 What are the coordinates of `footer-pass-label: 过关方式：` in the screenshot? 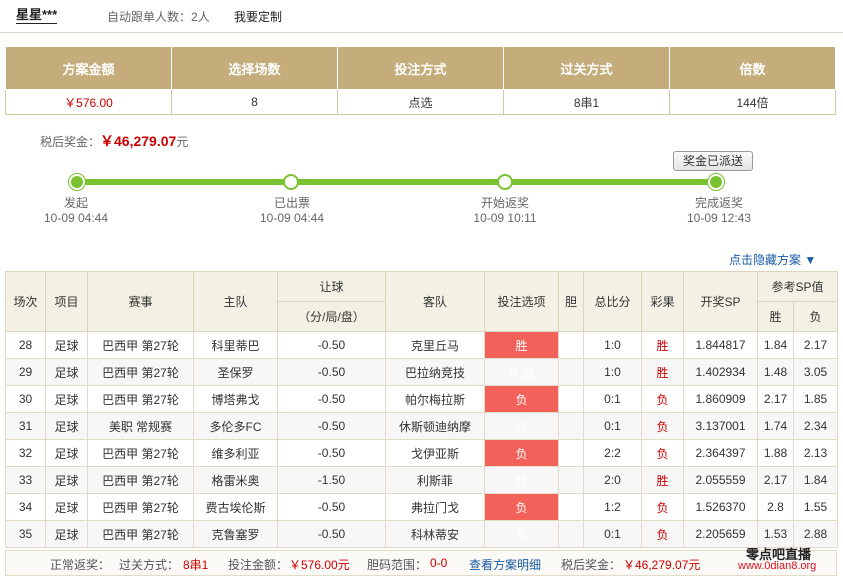 It's located at (149, 565).